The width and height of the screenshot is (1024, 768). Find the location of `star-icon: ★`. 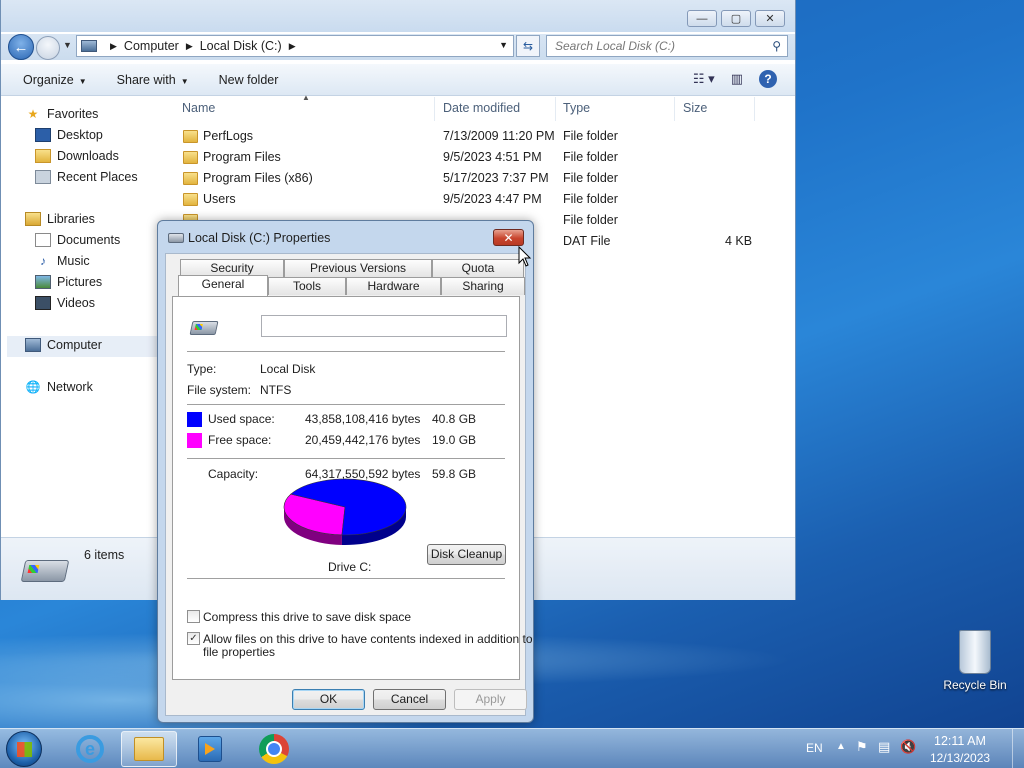

star-icon: ★ is located at coordinates (33, 114).